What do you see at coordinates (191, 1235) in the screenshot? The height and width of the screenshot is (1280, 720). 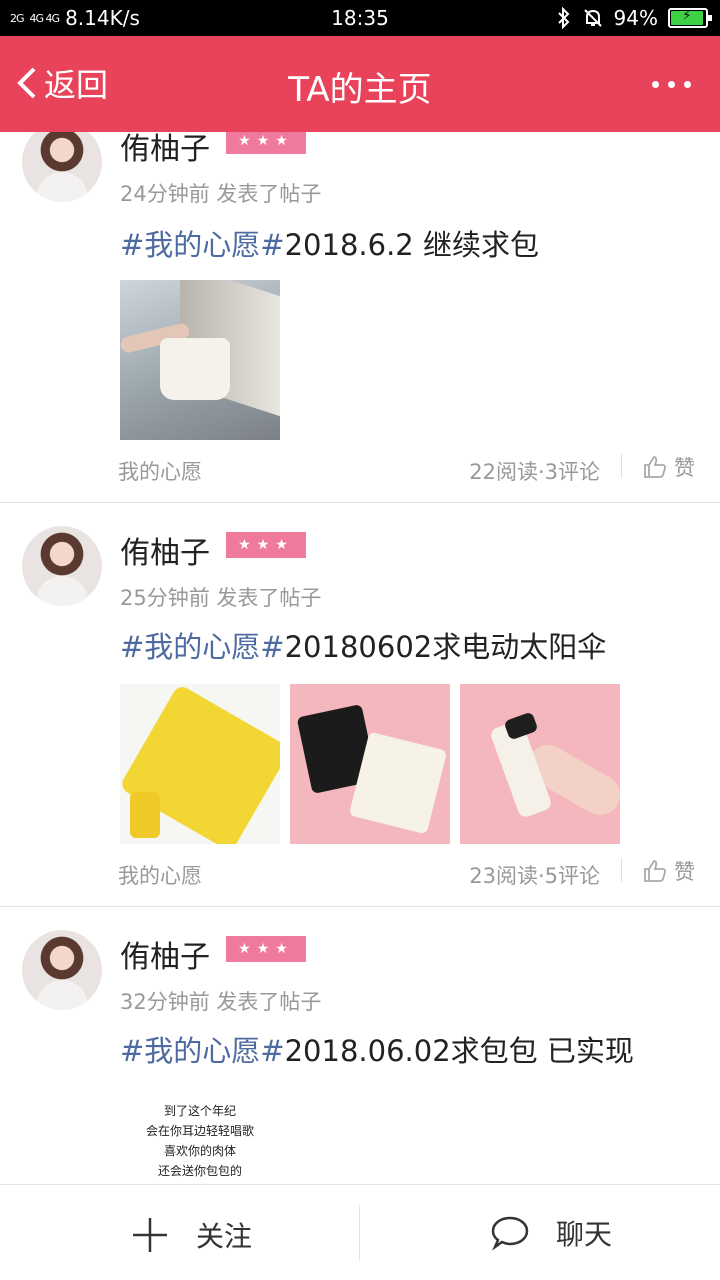 I see `follow-button: 关注` at bounding box center [191, 1235].